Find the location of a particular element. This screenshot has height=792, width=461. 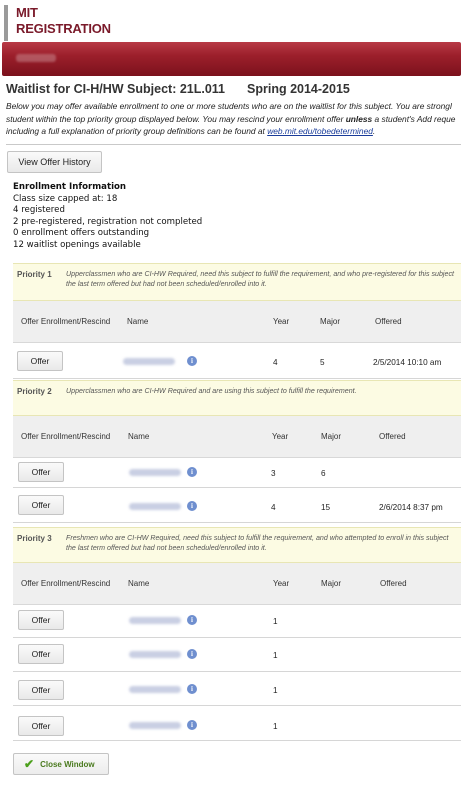

table-row: Offer i 3 6 is located at coordinates (237, 473).